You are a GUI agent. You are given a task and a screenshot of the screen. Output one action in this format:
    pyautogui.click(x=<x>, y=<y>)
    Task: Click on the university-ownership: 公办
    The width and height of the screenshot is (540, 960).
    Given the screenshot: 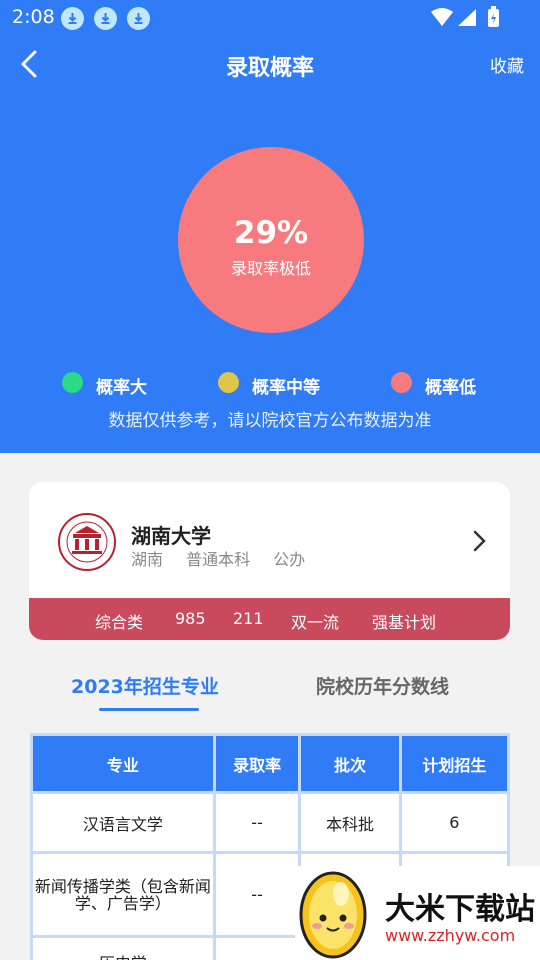 What is the action you would take?
    pyautogui.click(x=289, y=559)
    